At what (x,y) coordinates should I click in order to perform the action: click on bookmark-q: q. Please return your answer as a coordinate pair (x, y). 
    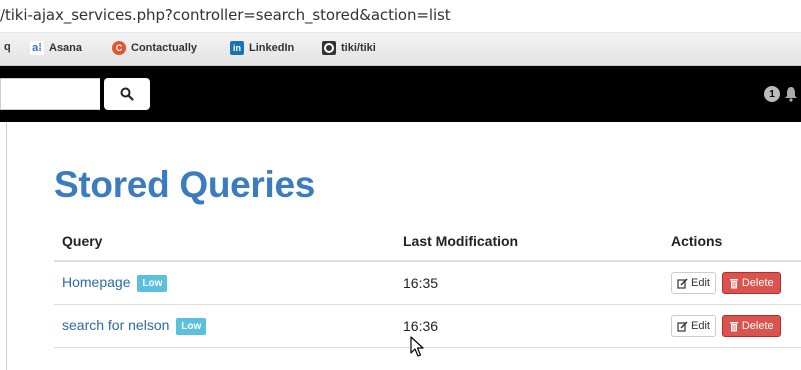
    Looking at the image, I should click on (7, 47).